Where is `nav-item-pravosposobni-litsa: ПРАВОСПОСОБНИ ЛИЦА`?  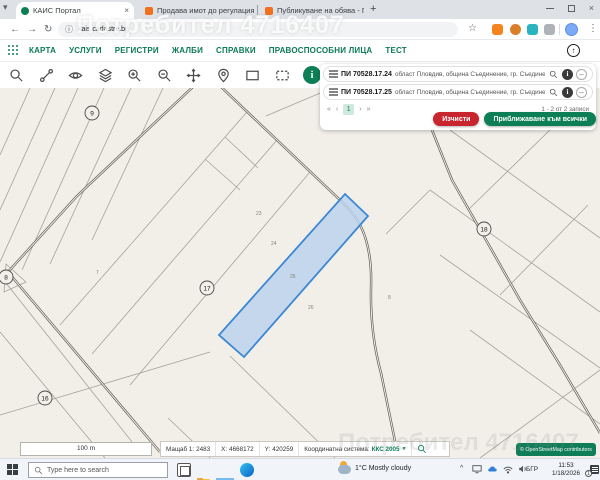
nav-item-pravosposobni-litsa: ПРАВОСПОСОБНИ ЛИЦА is located at coordinates (321, 50).